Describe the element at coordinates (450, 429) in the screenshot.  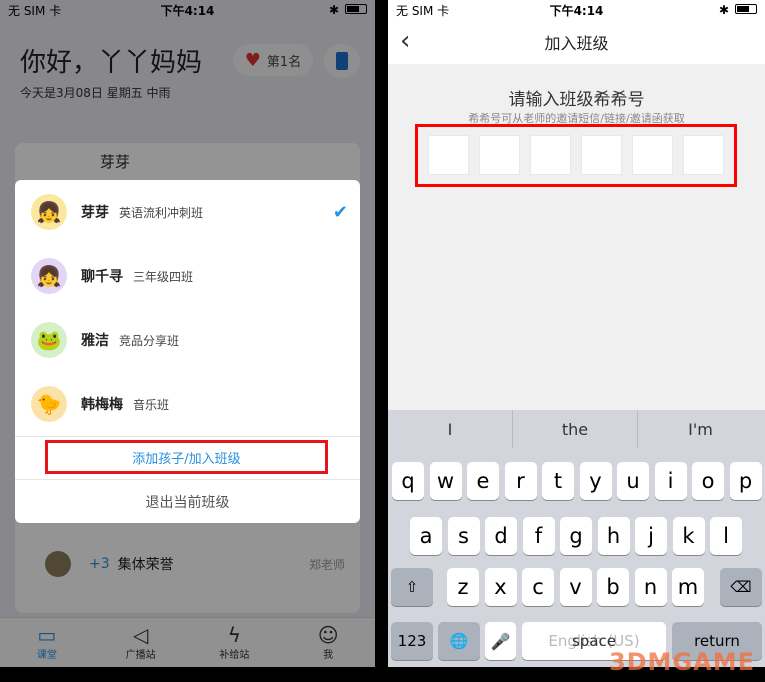
I see `suggestion: I` at that location.